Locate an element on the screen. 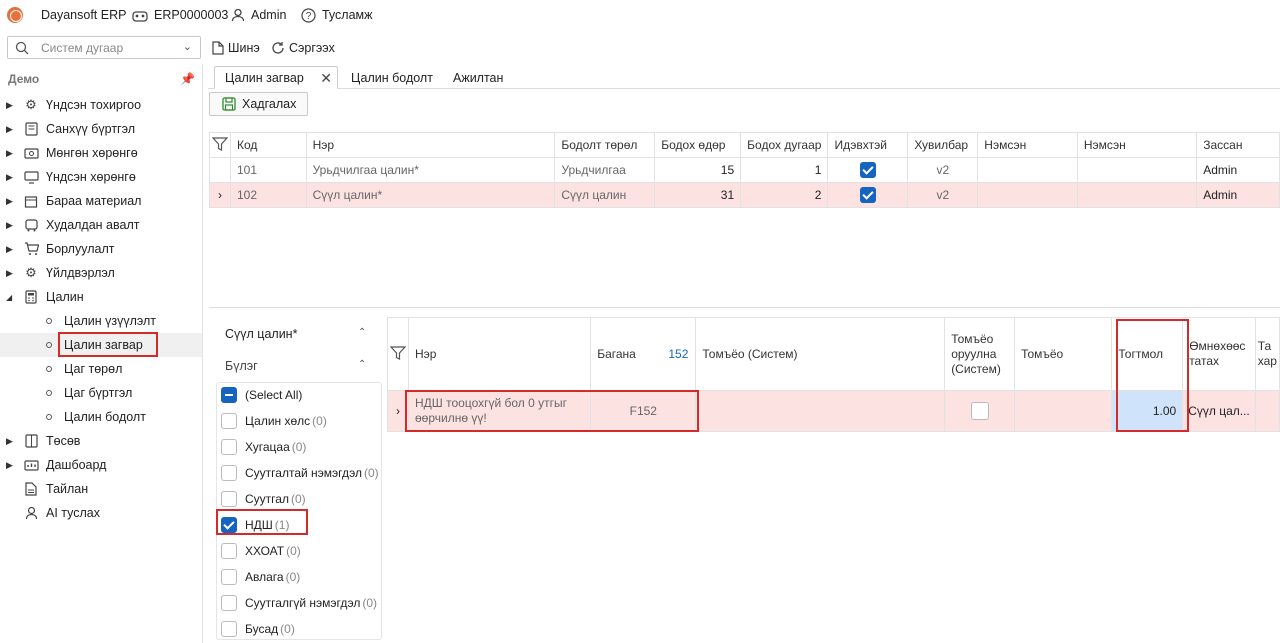  column-header-edited: Зассан is located at coordinates (1238, 145).